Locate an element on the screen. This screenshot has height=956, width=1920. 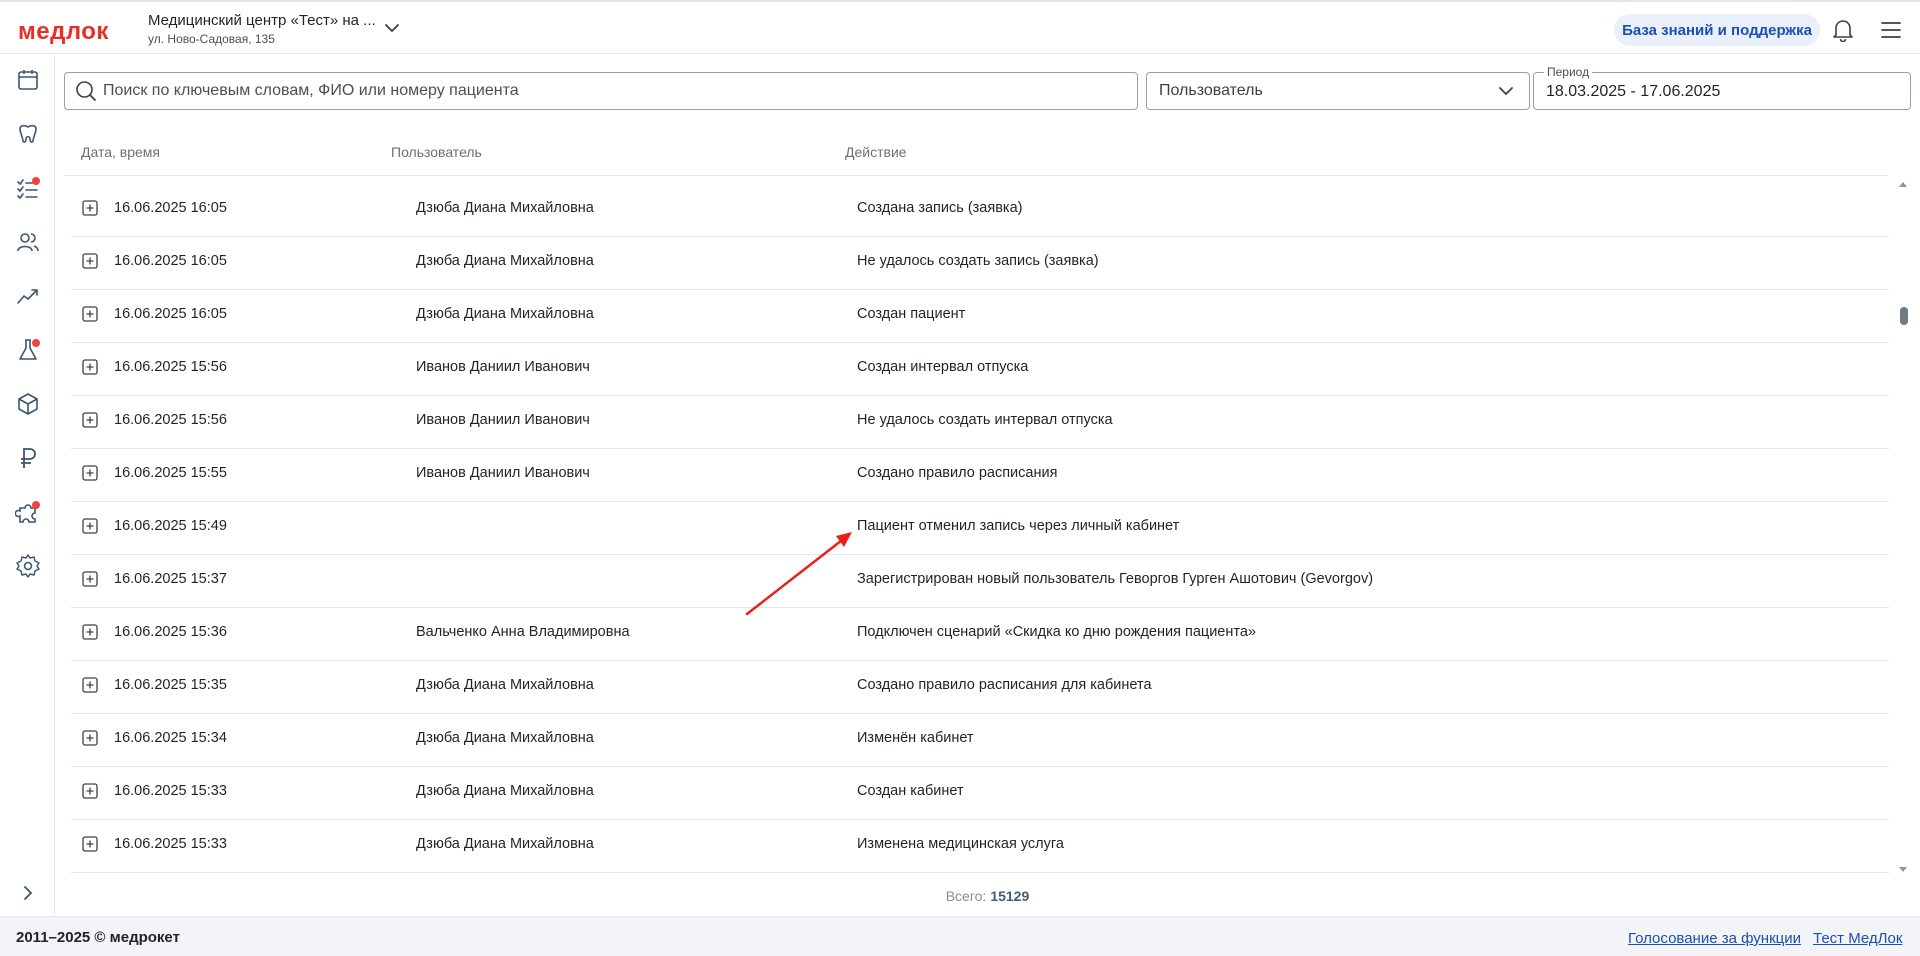
scroll-up-arrow-icon is located at coordinates (1903, 184).